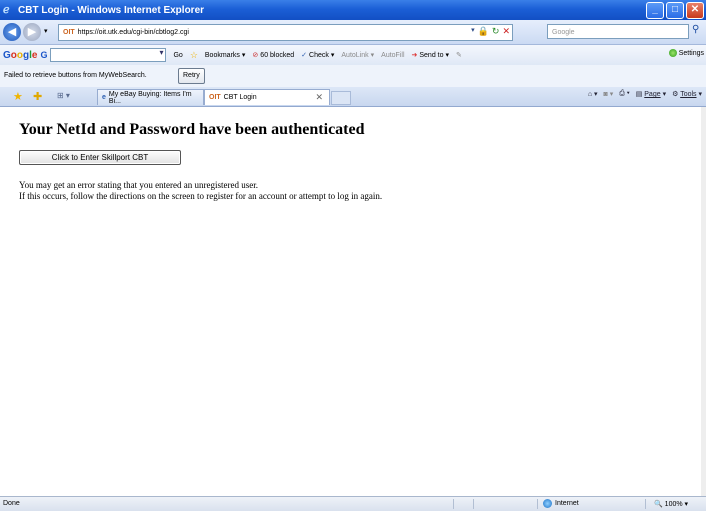 The image size is (706, 511). Describe the element at coordinates (69, 32) in the screenshot. I see `site-favicon-icon: OIT` at that location.